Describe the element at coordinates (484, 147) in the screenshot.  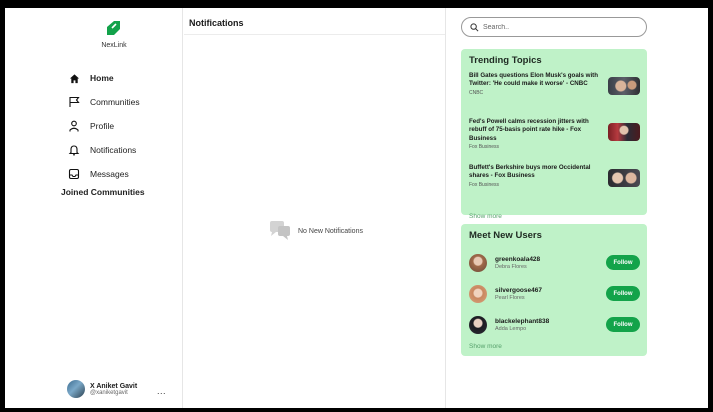
I see `topic-source: Fox Business` at that location.